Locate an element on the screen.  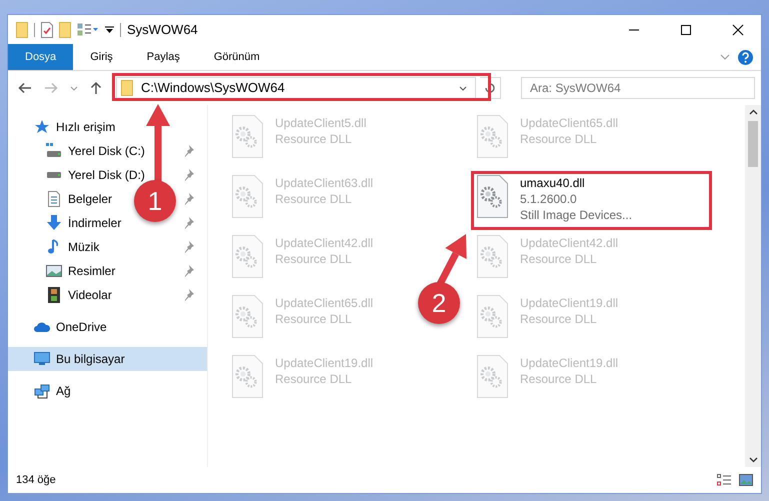
refresh-icon is located at coordinates (490, 88).